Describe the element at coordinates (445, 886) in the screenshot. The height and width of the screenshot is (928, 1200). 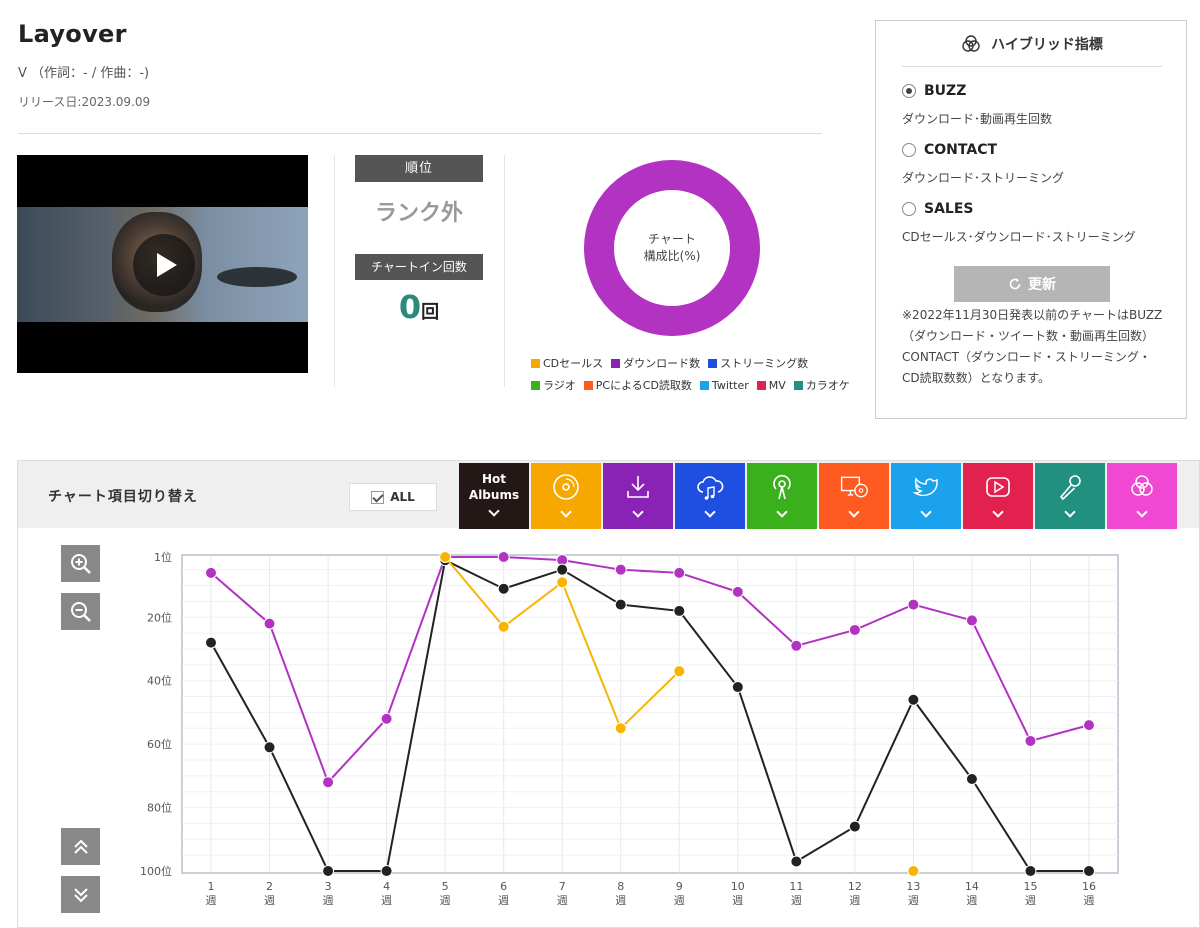
I see `x-tick-label: 5` at that location.